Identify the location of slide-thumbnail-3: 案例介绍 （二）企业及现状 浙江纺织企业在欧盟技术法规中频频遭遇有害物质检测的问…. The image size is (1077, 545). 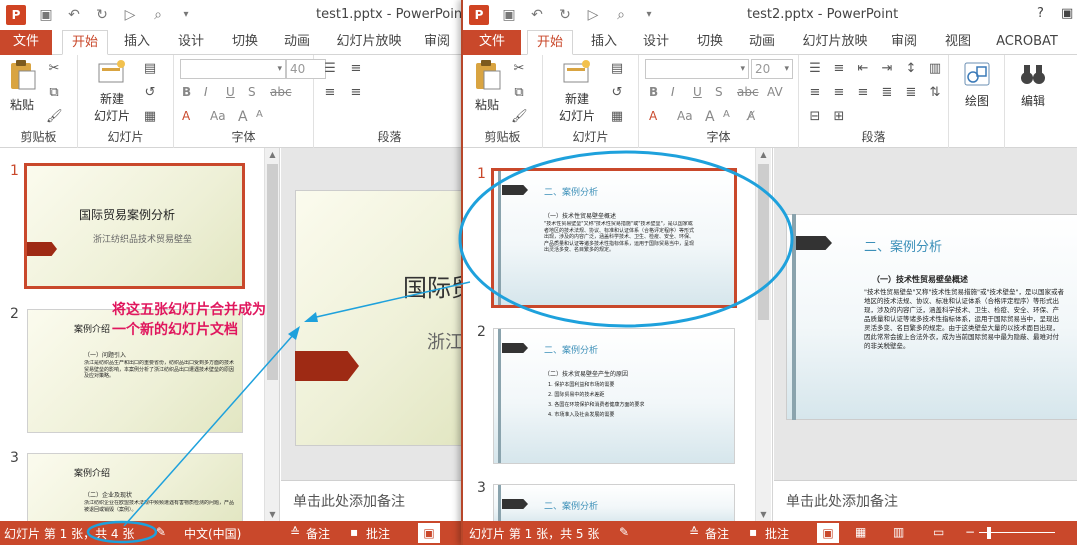
(135, 487).